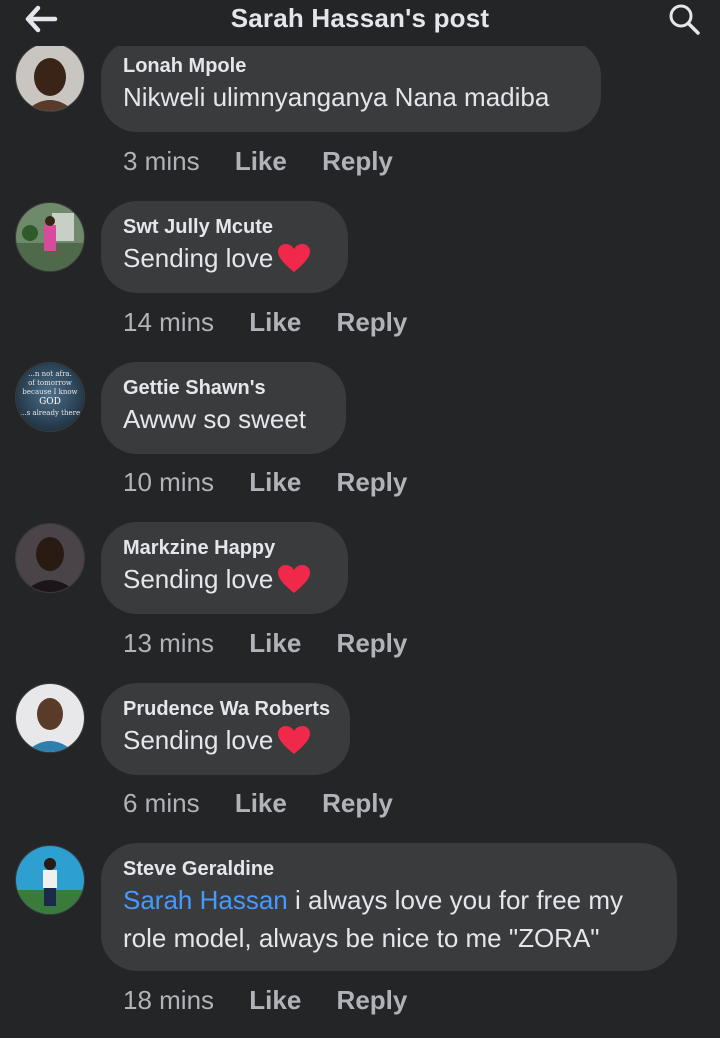 The width and height of the screenshot is (720, 1038). Describe the element at coordinates (223, 388) in the screenshot. I see `comment-author: Gettie Shawn's` at that location.